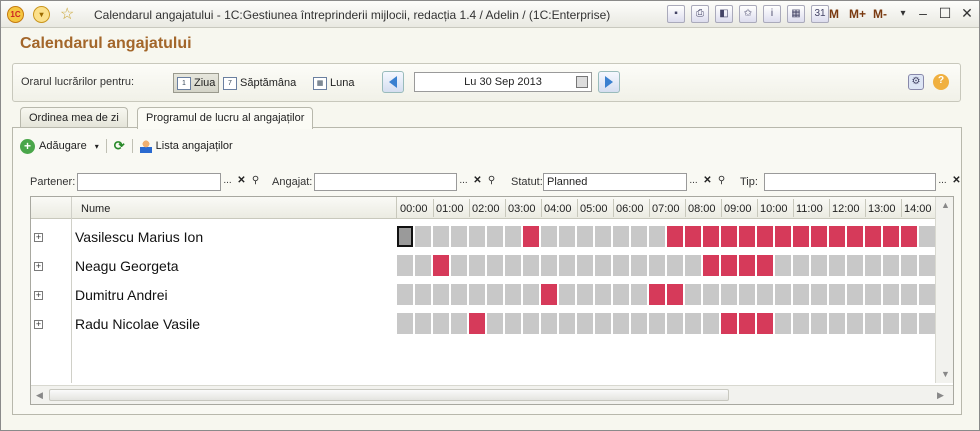  I want to click on main-menu-icon: ▾, so click(41, 14).